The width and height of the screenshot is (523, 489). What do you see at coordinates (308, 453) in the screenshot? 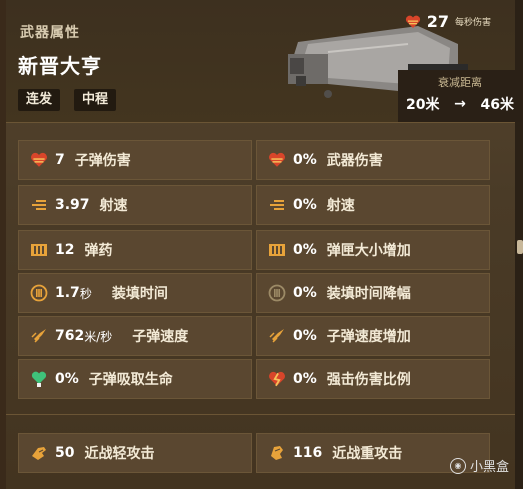
I see `stat-value: 116` at bounding box center [308, 453].